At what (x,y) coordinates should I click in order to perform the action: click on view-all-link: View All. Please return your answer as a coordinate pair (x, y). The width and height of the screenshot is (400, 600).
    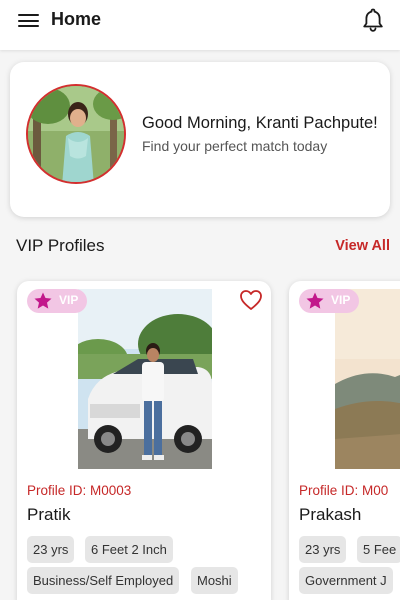
    Looking at the image, I should click on (362, 246).